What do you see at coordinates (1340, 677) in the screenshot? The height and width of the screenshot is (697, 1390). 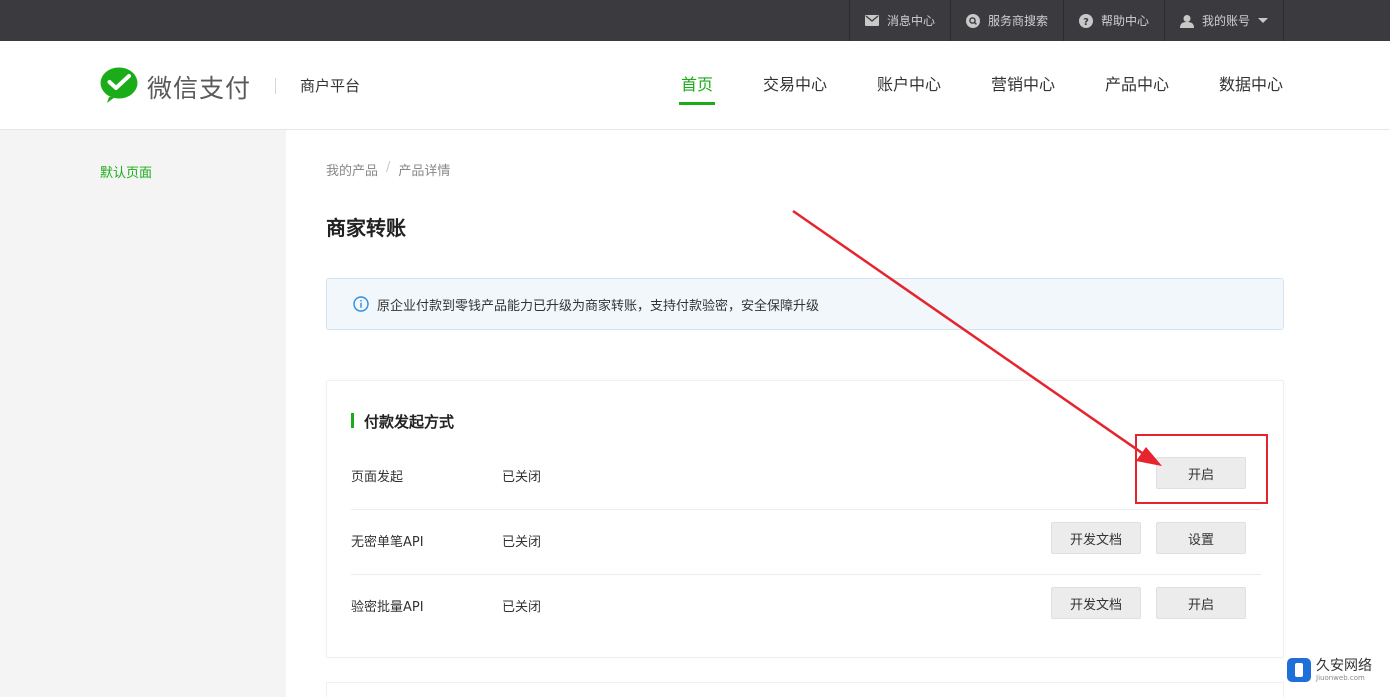 I see `watermark-url: Jiuonweb.com` at bounding box center [1340, 677].